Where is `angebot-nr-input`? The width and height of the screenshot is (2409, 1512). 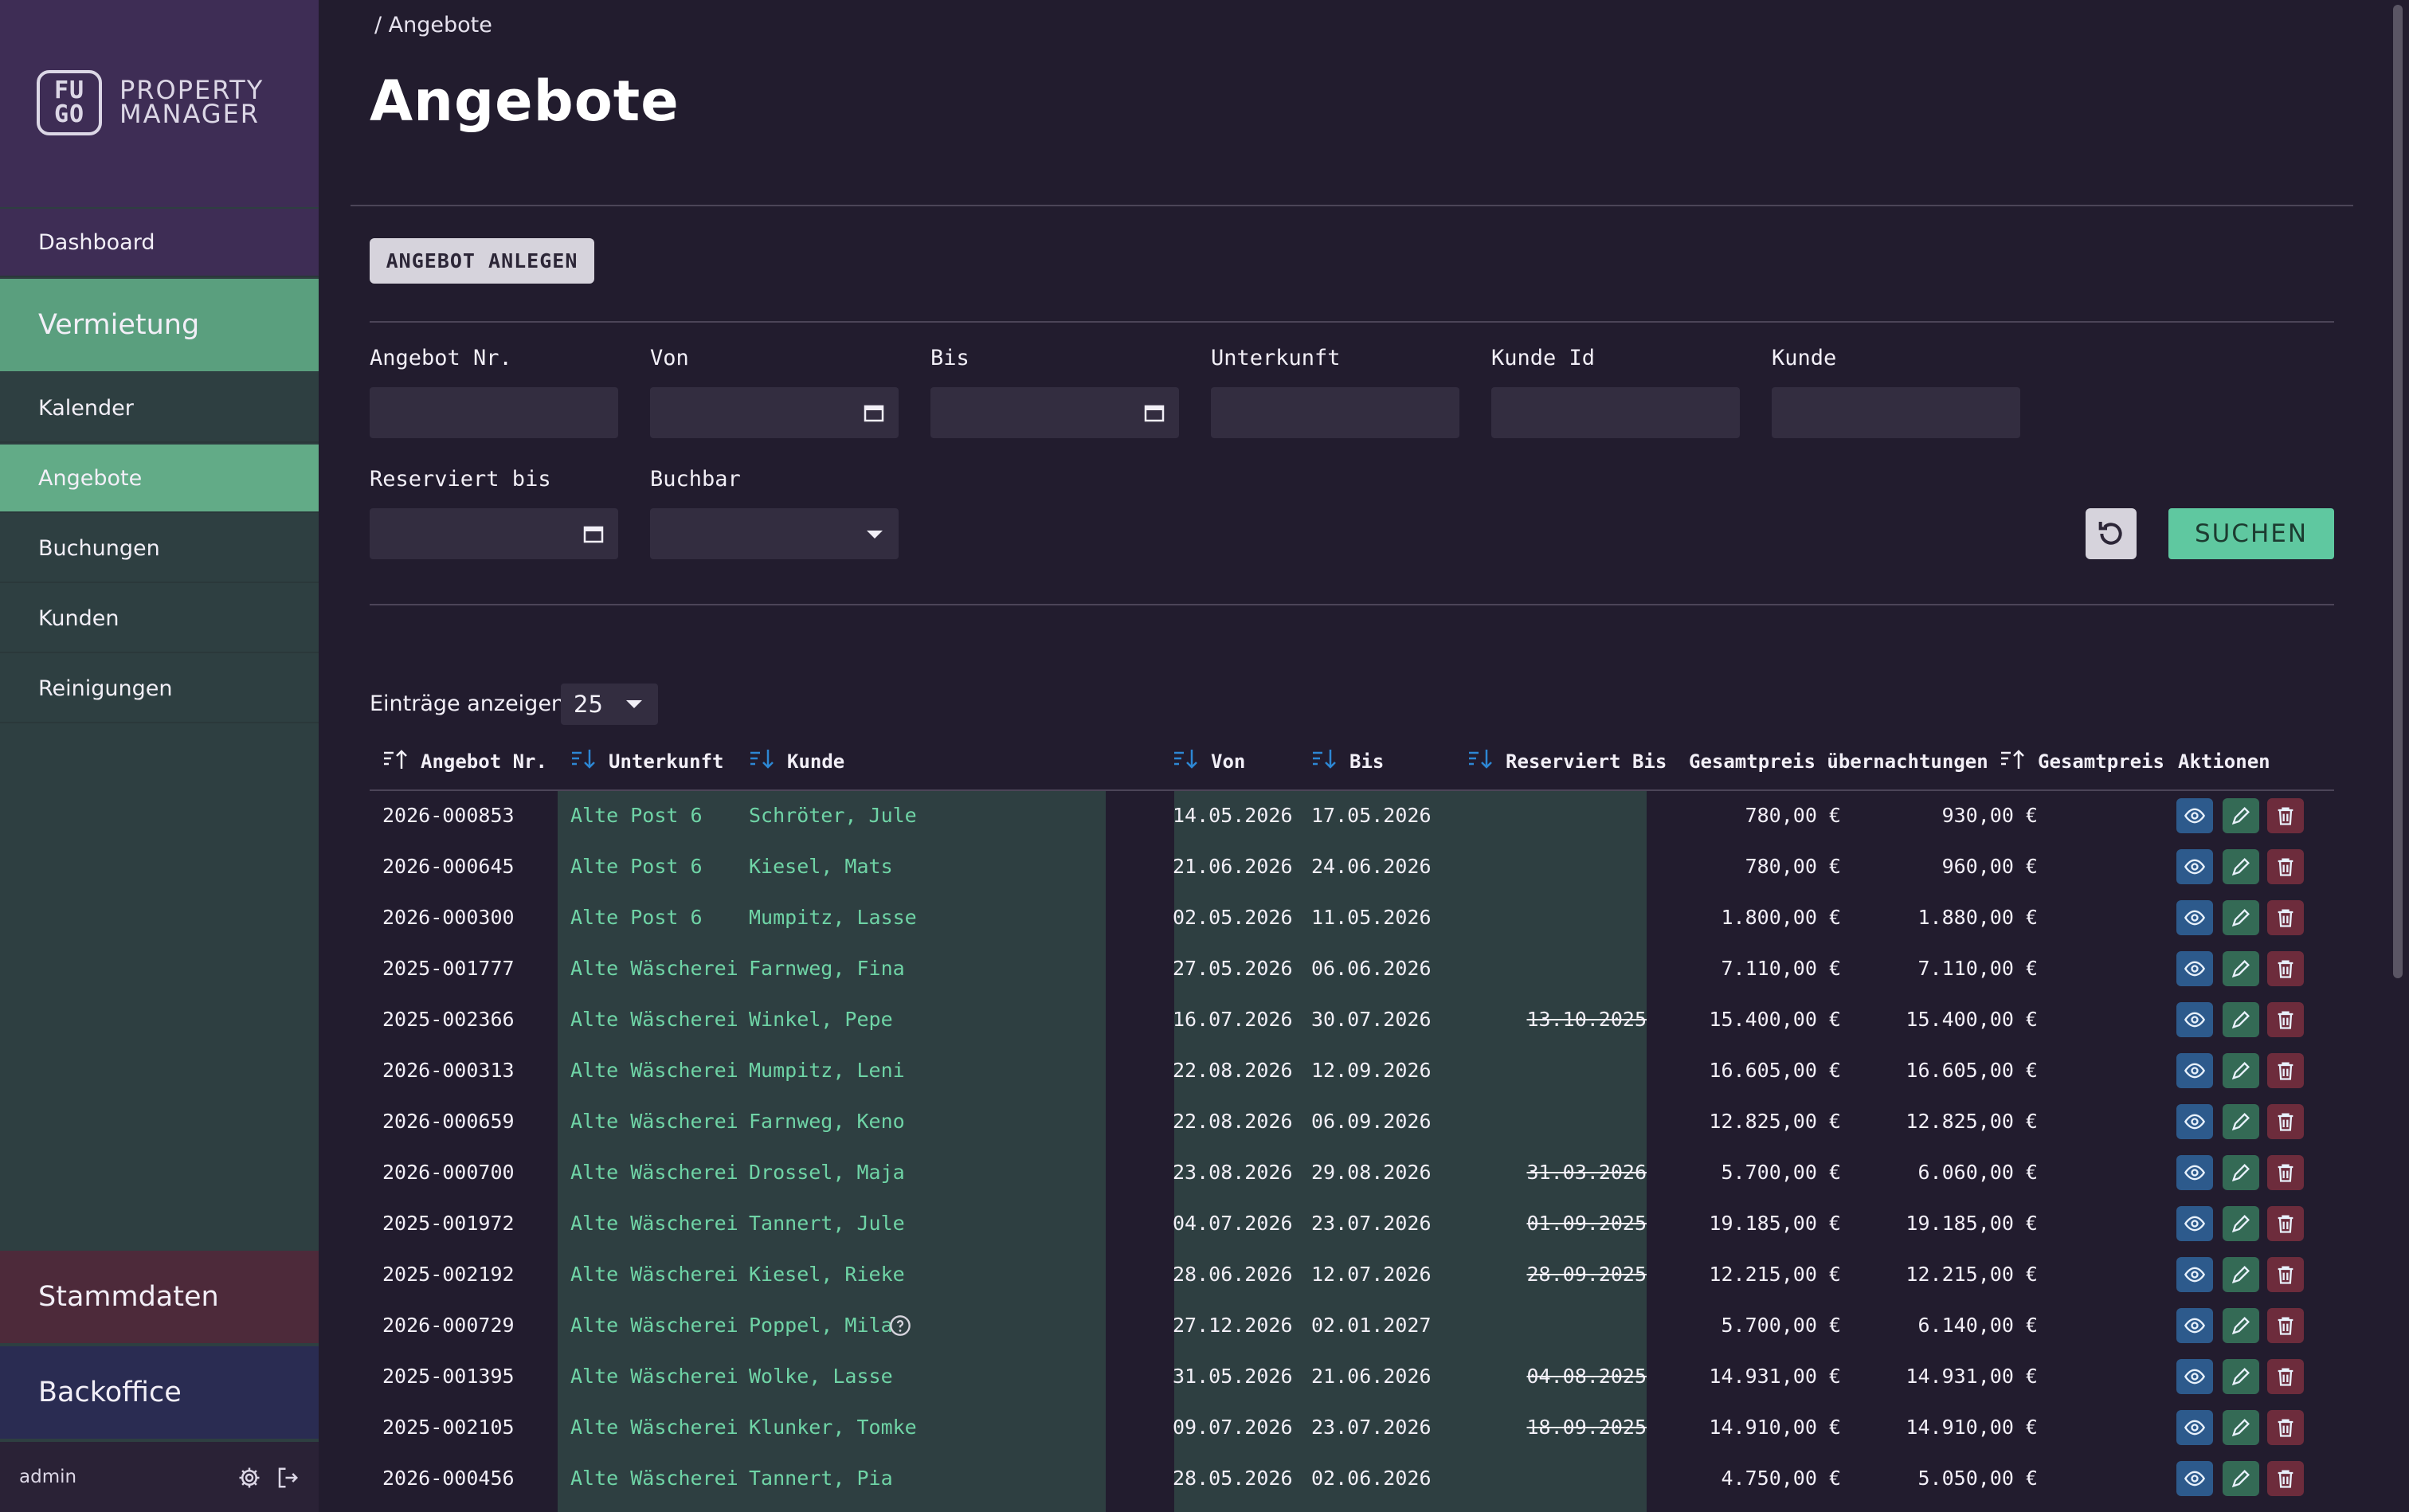
angebot-nr-input is located at coordinates (494, 413).